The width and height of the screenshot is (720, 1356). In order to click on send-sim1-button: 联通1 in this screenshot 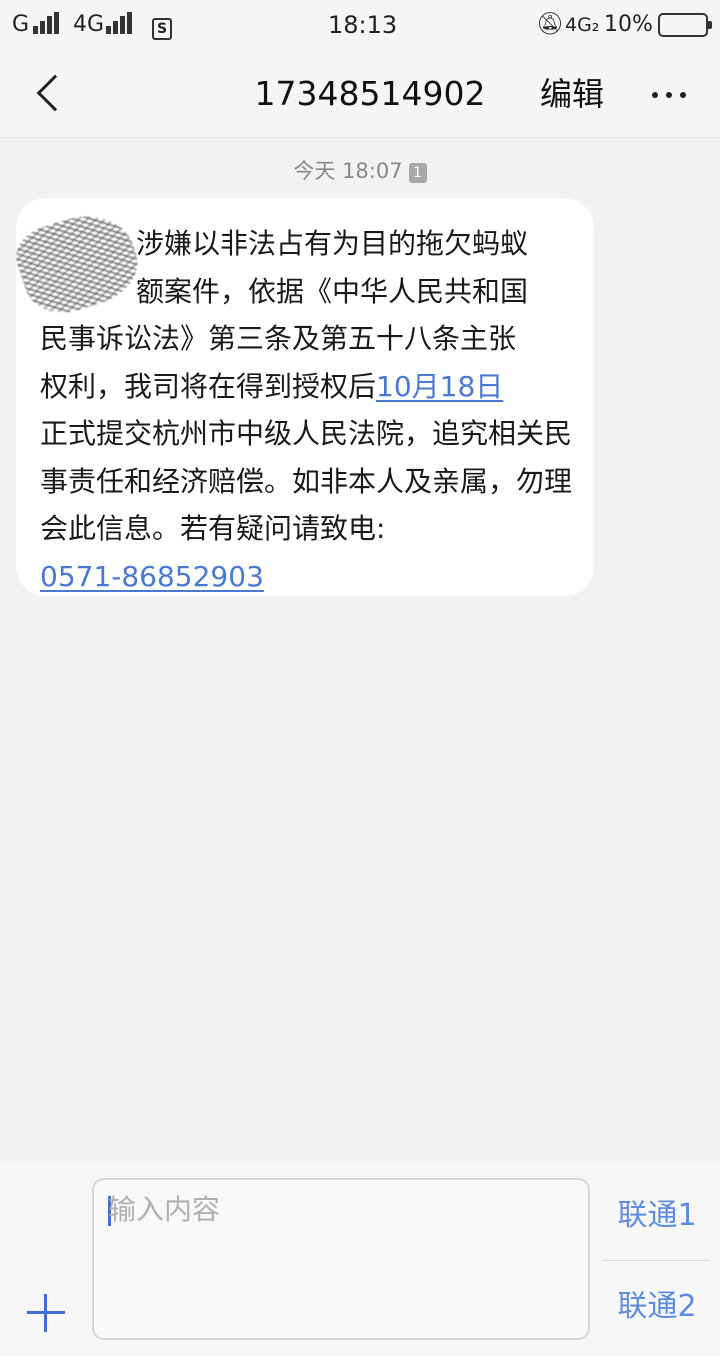, I will do `click(657, 1216)`.